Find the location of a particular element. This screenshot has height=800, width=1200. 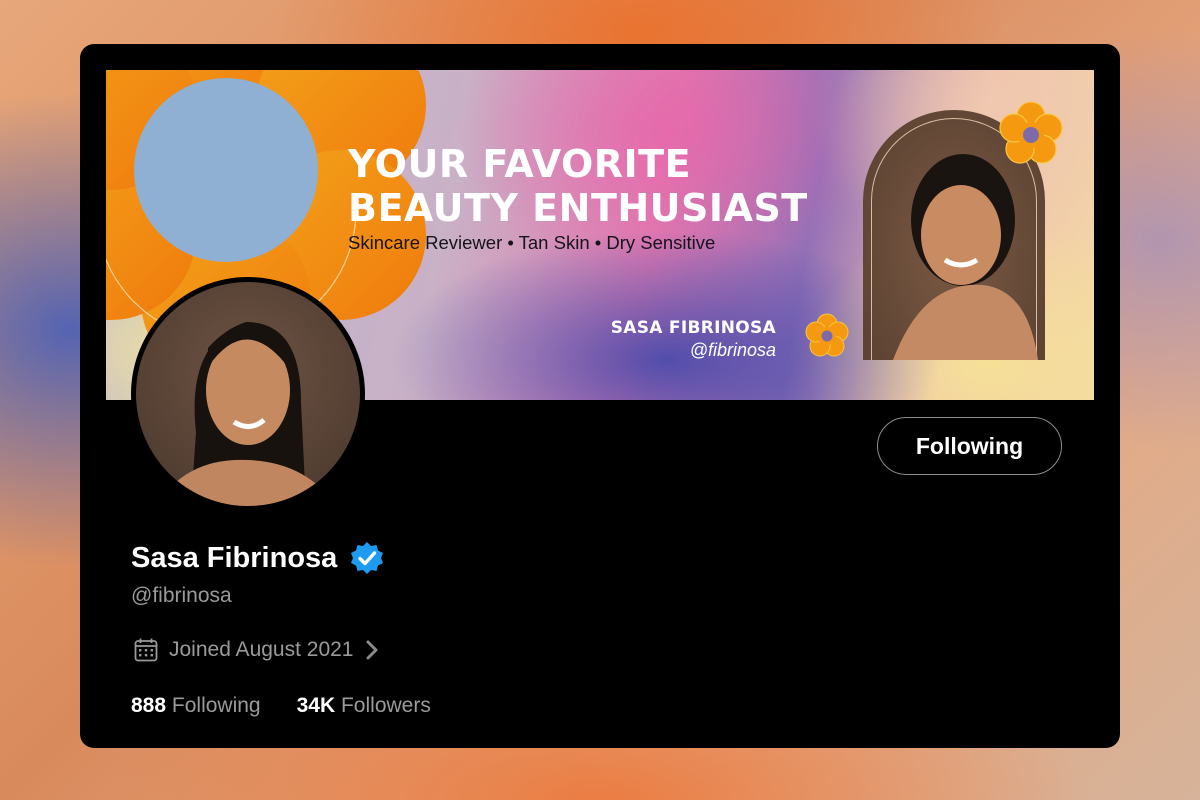

calendar-icon is located at coordinates (146, 650).